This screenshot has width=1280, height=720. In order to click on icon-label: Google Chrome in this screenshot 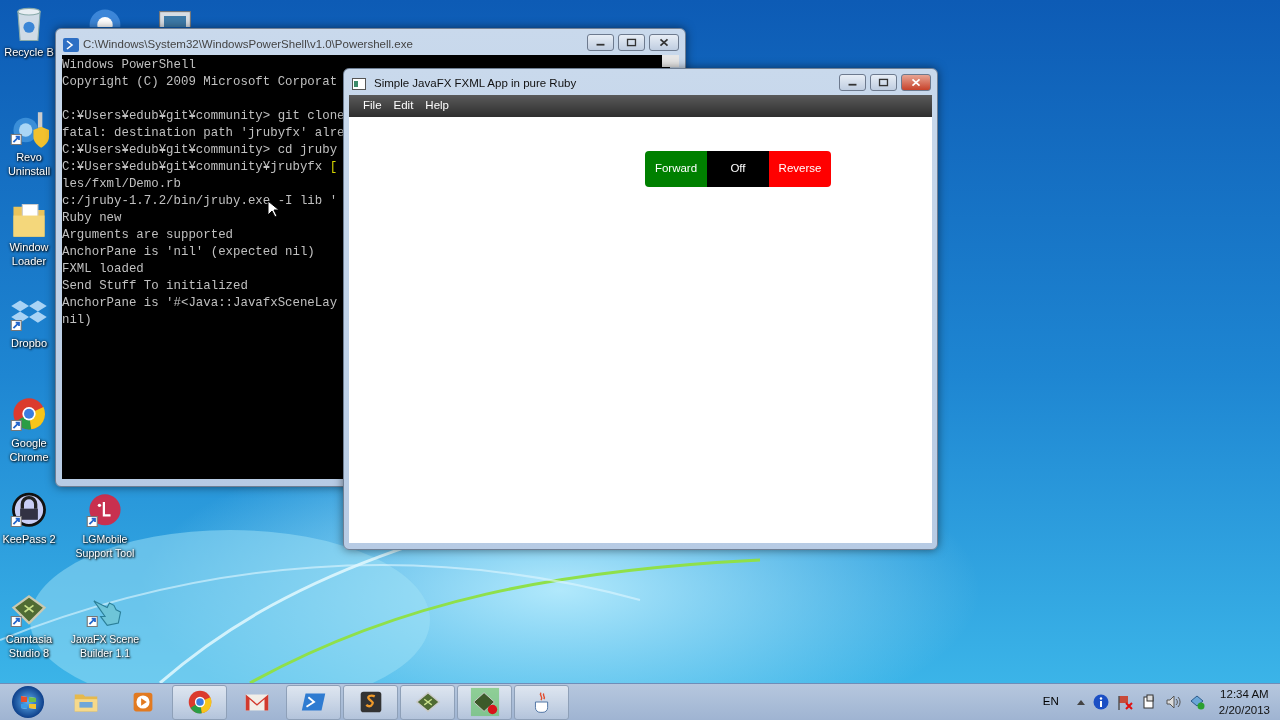, I will do `click(29, 450)`.